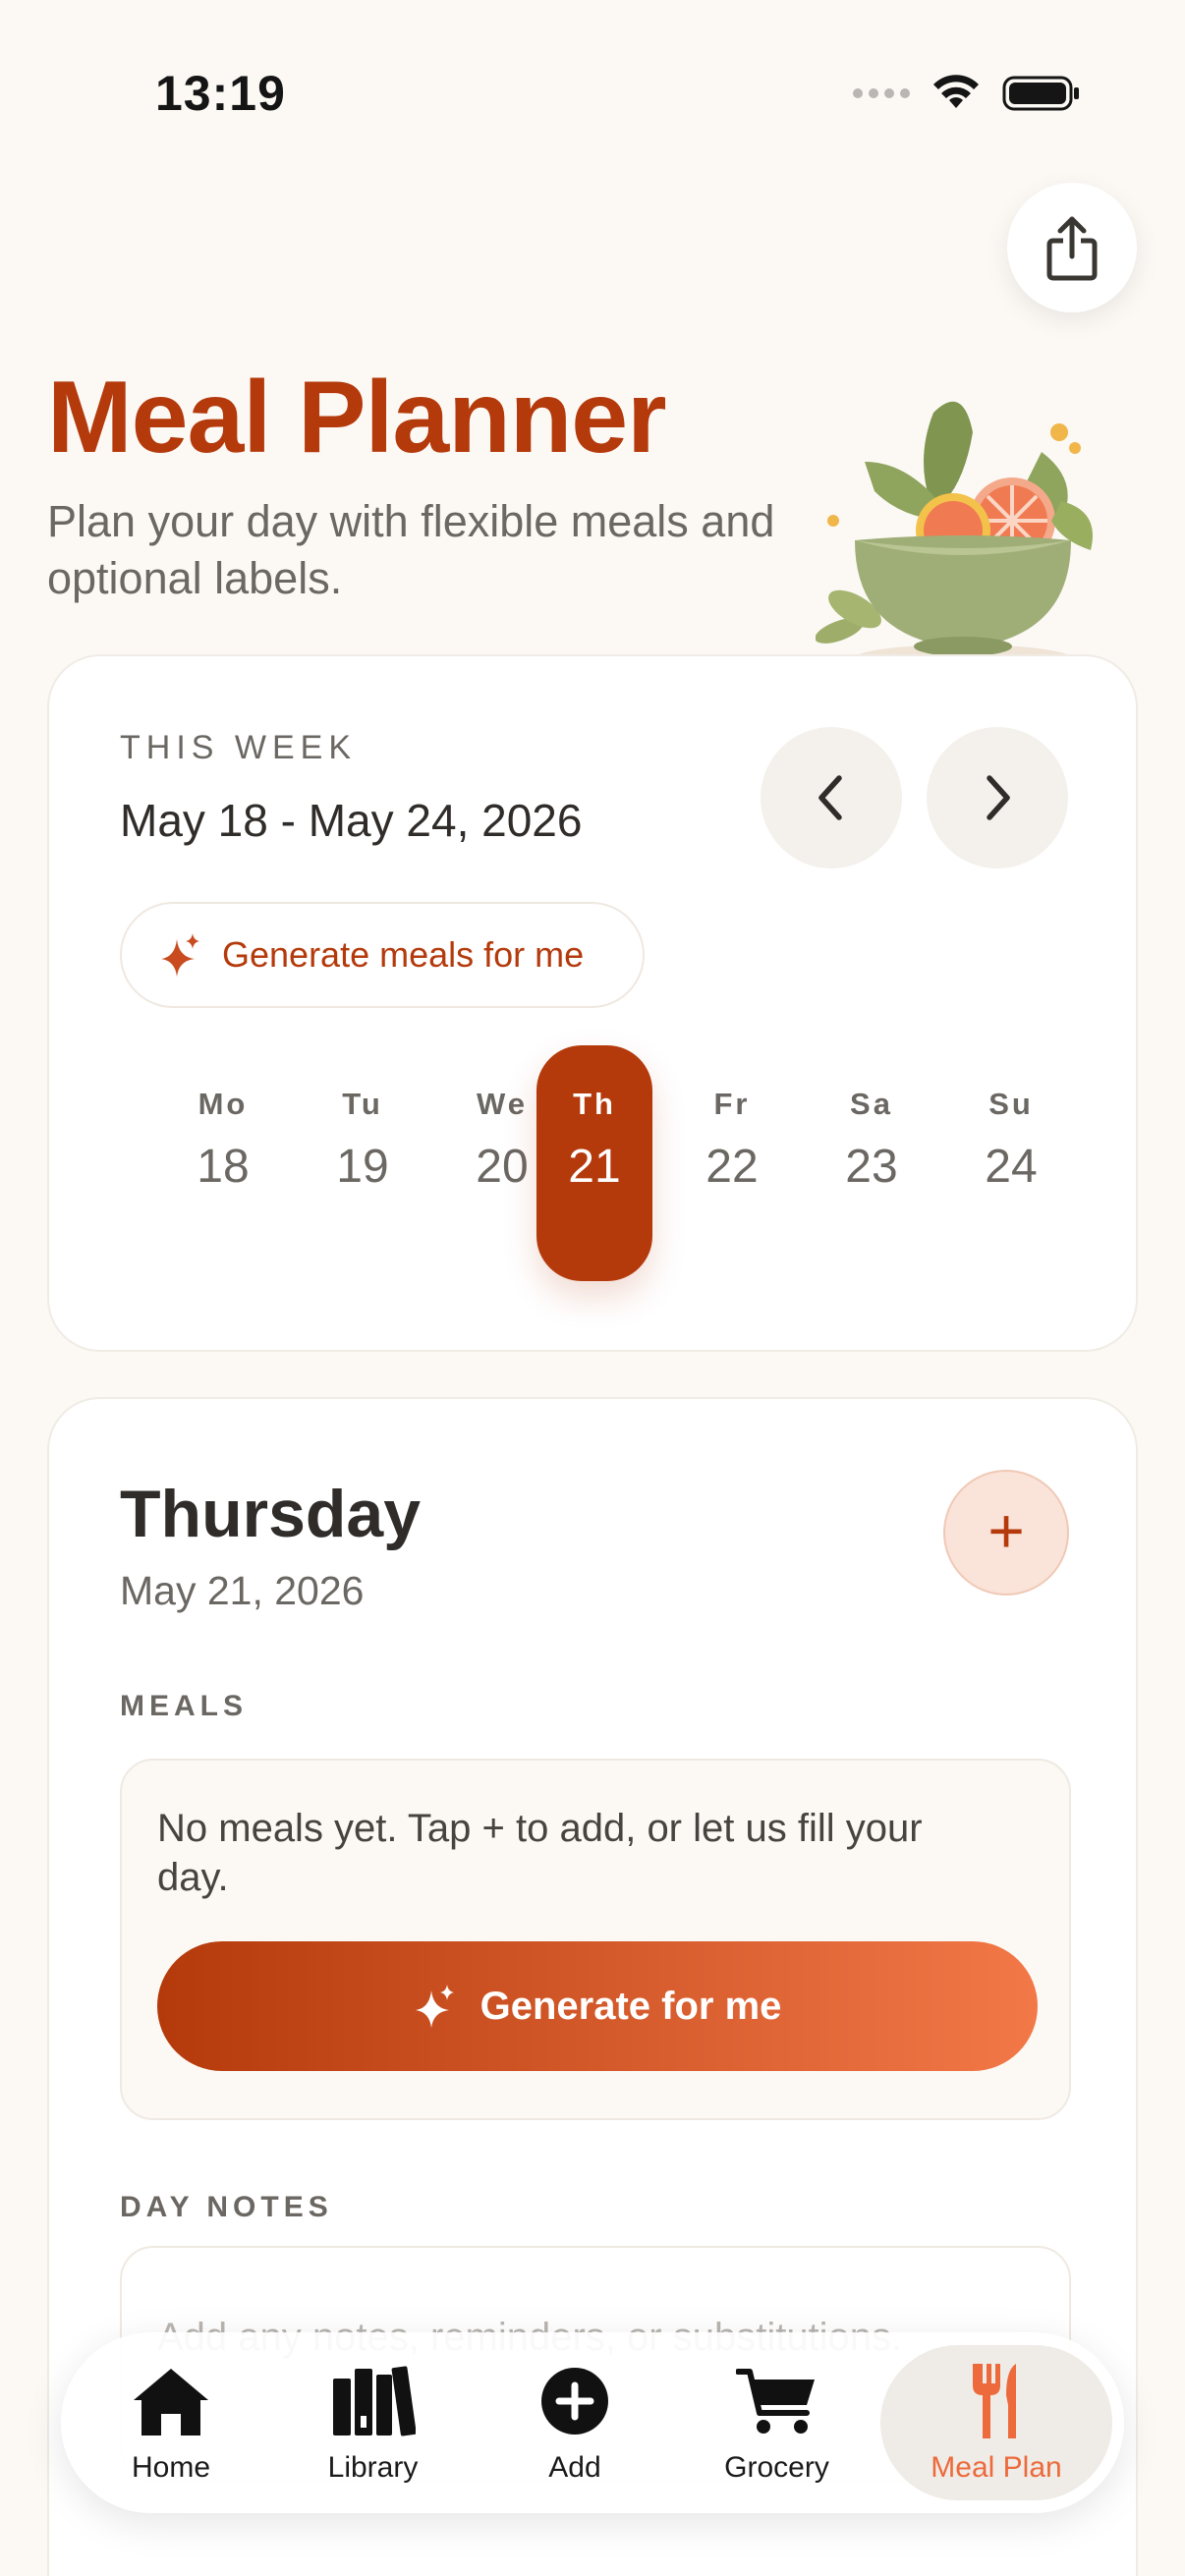 The height and width of the screenshot is (2576, 1185). What do you see at coordinates (775, 2401) in the screenshot?
I see `cart-icon` at bounding box center [775, 2401].